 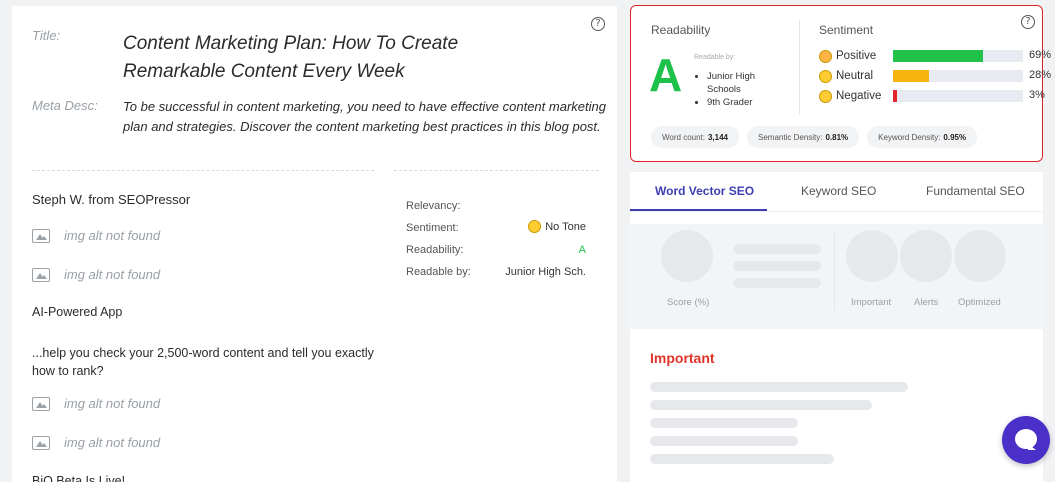 What do you see at coordinates (1040, 55) in the screenshot?
I see `positive-percent: 69%` at bounding box center [1040, 55].